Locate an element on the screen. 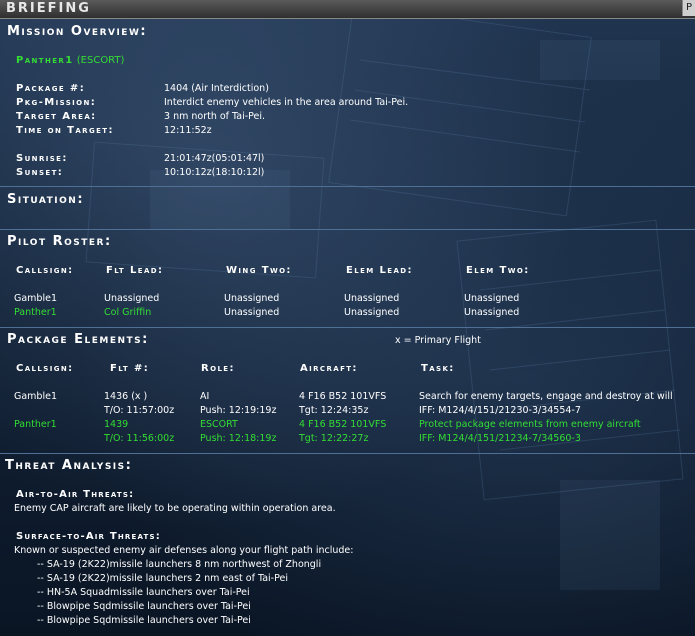  pkg-cell: IFF: M124/4/151/21234-7/34560-3 is located at coordinates (500, 438).